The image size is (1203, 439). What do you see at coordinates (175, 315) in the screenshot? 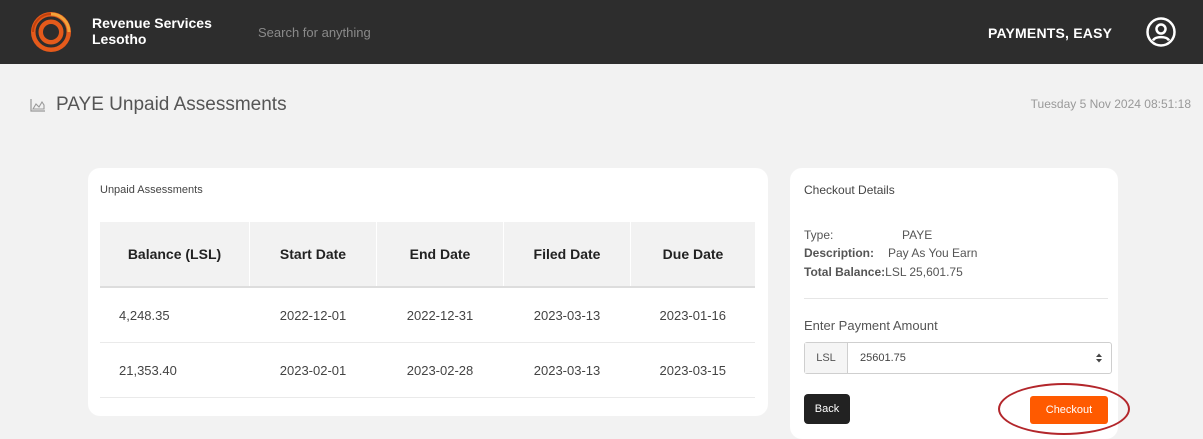
I see `balance-cell: 4,248.35` at bounding box center [175, 315].